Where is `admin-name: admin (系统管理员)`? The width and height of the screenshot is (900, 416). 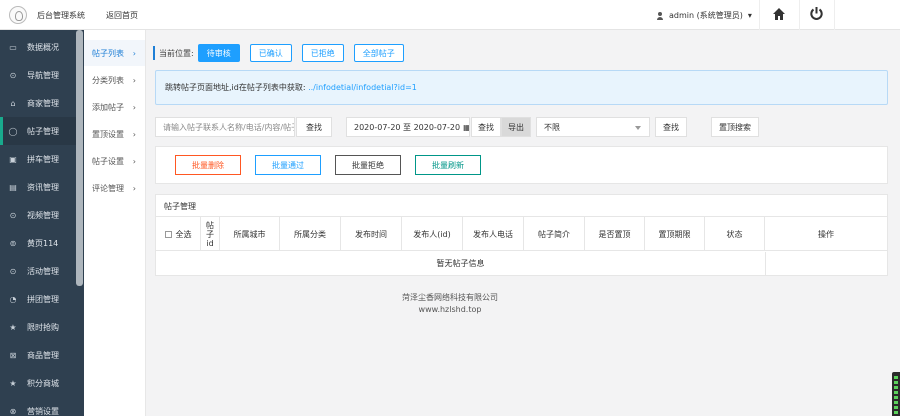 admin-name: admin (系统管理员) is located at coordinates (706, 15).